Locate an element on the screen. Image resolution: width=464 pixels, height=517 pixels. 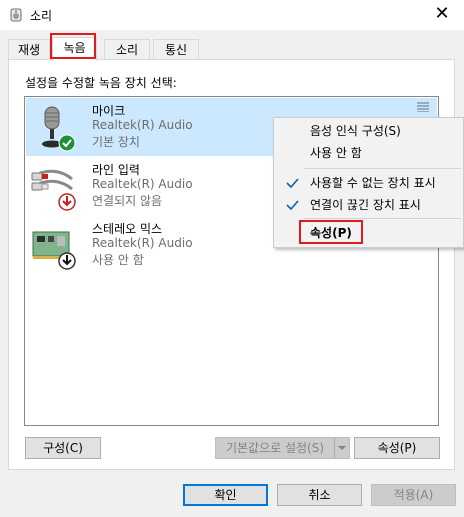
tab-playback: 재생 is located at coordinates (29, 49).